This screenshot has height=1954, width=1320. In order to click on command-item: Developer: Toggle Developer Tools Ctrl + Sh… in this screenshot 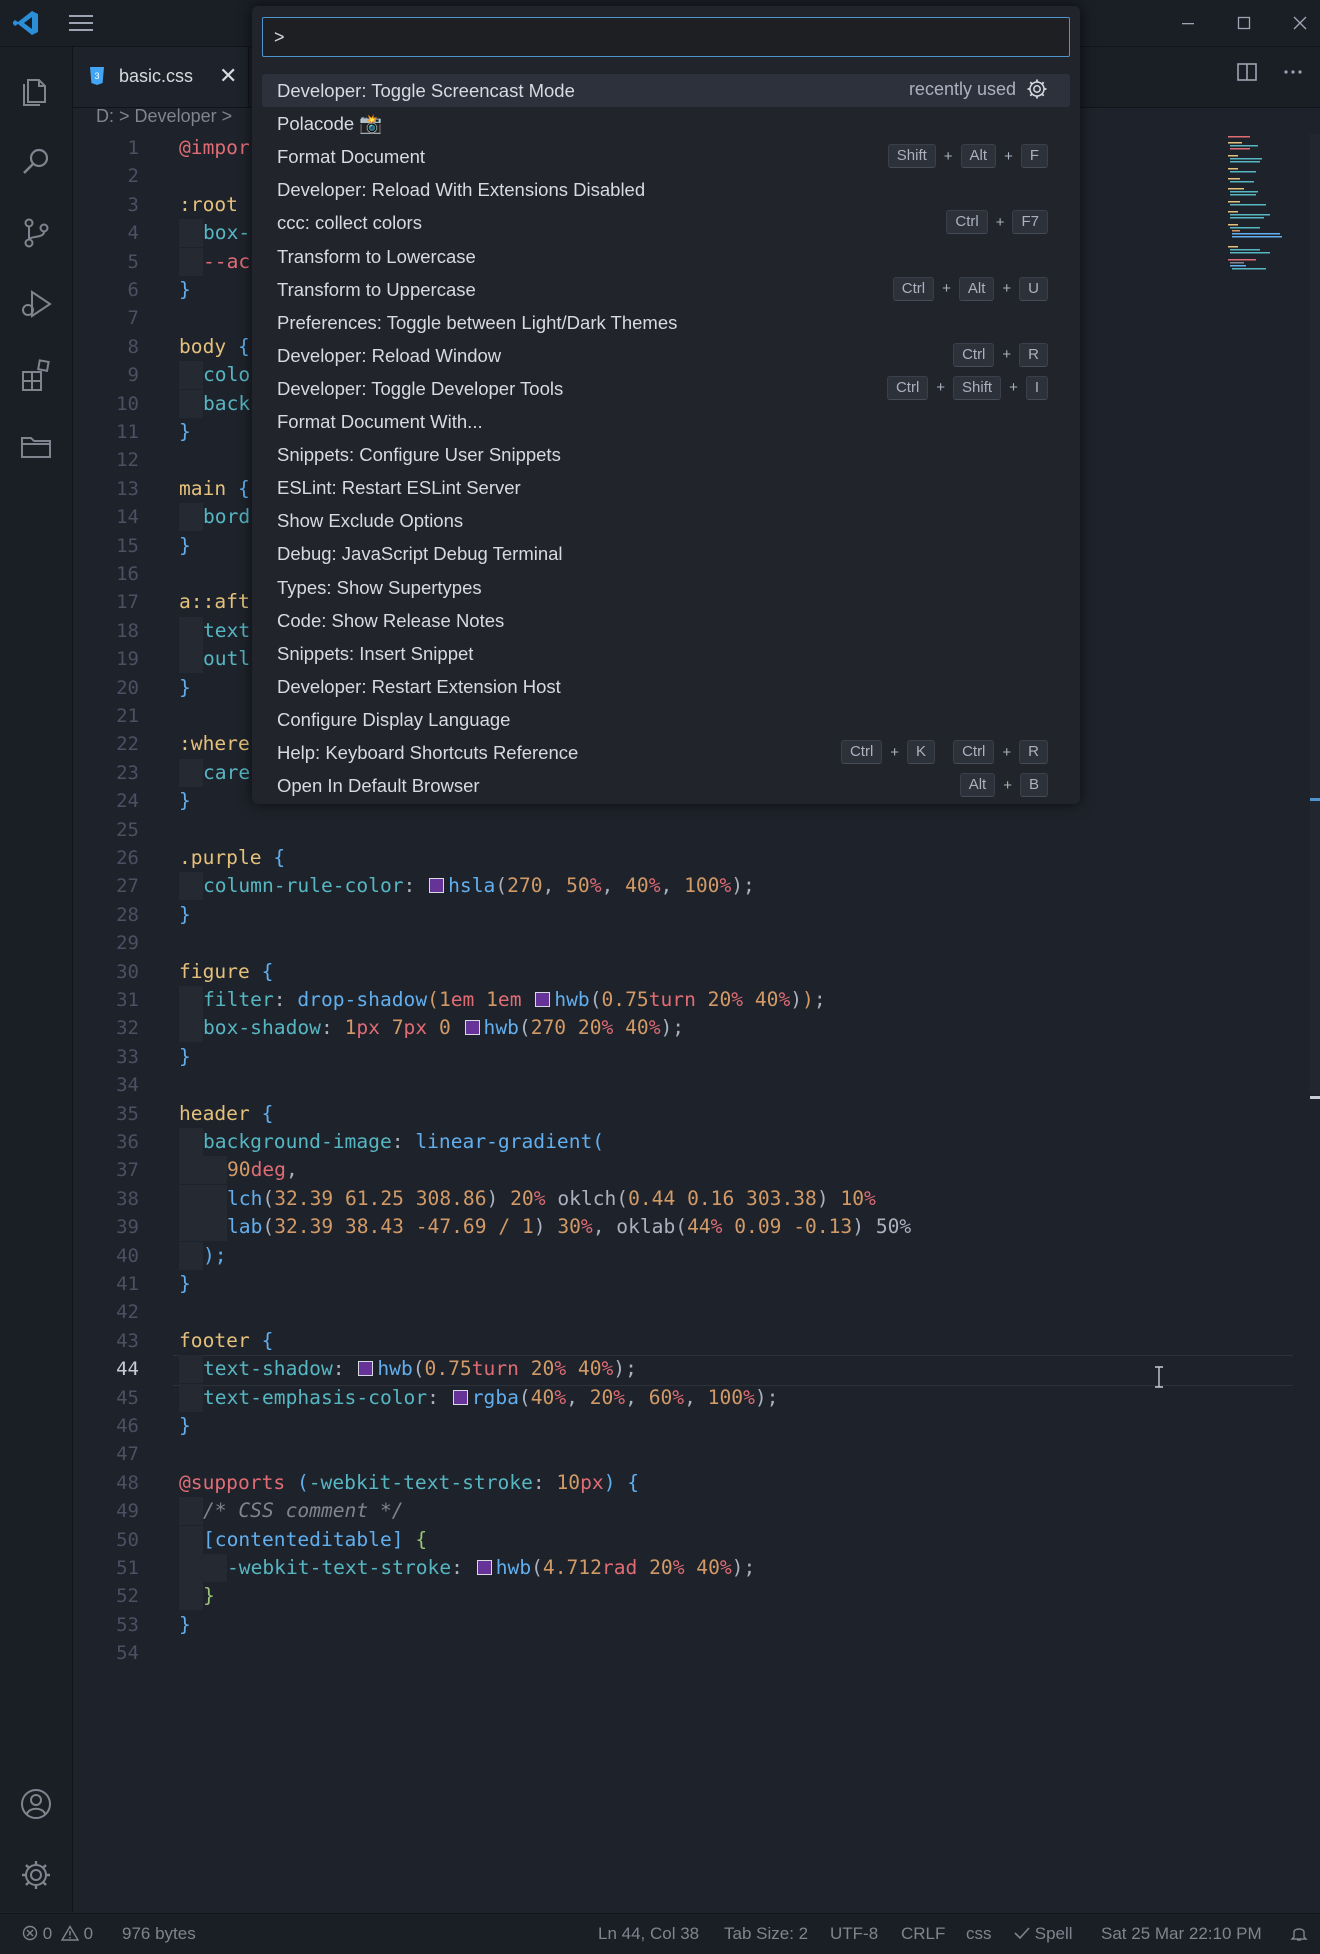, I will do `click(666, 388)`.